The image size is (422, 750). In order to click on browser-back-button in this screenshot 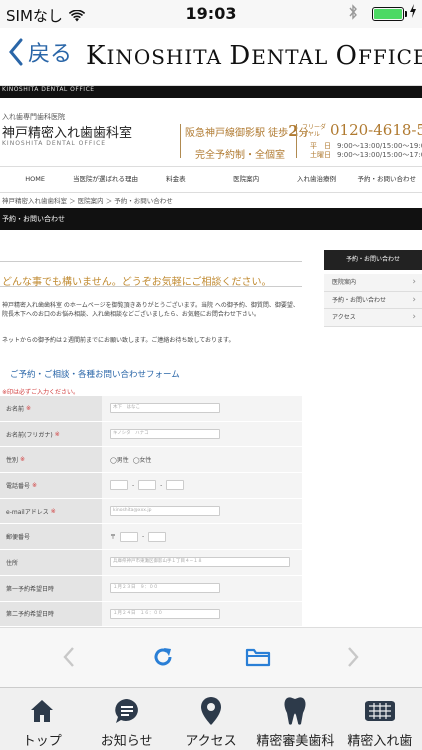, I will do `click(69, 657)`.